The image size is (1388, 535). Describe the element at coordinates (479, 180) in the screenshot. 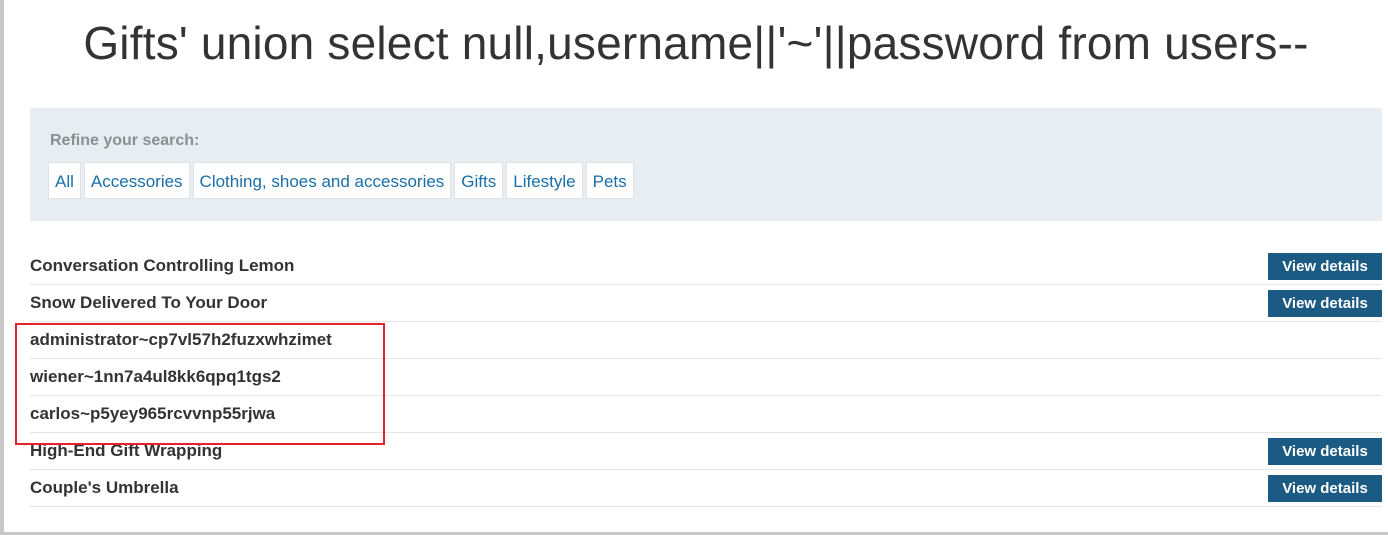

I see `filter-link-gifts: Gifts` at that location.